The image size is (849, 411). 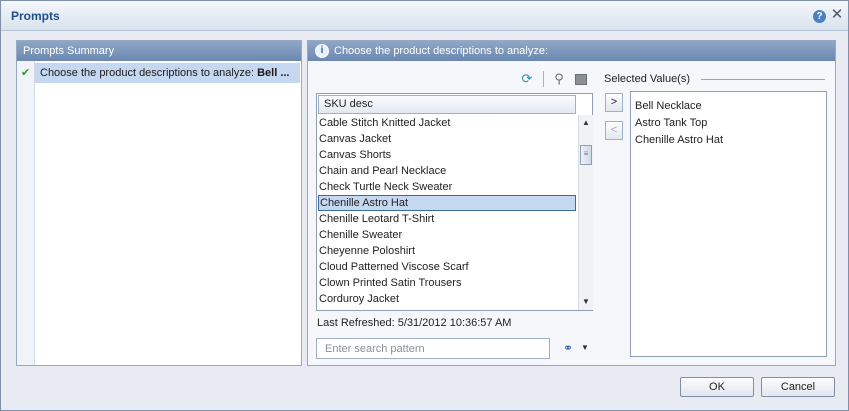 What do you see at coordinates (26, 213) in the screenshot?
I see `summary-gutter: ✔` at bounding box center [26, 213].